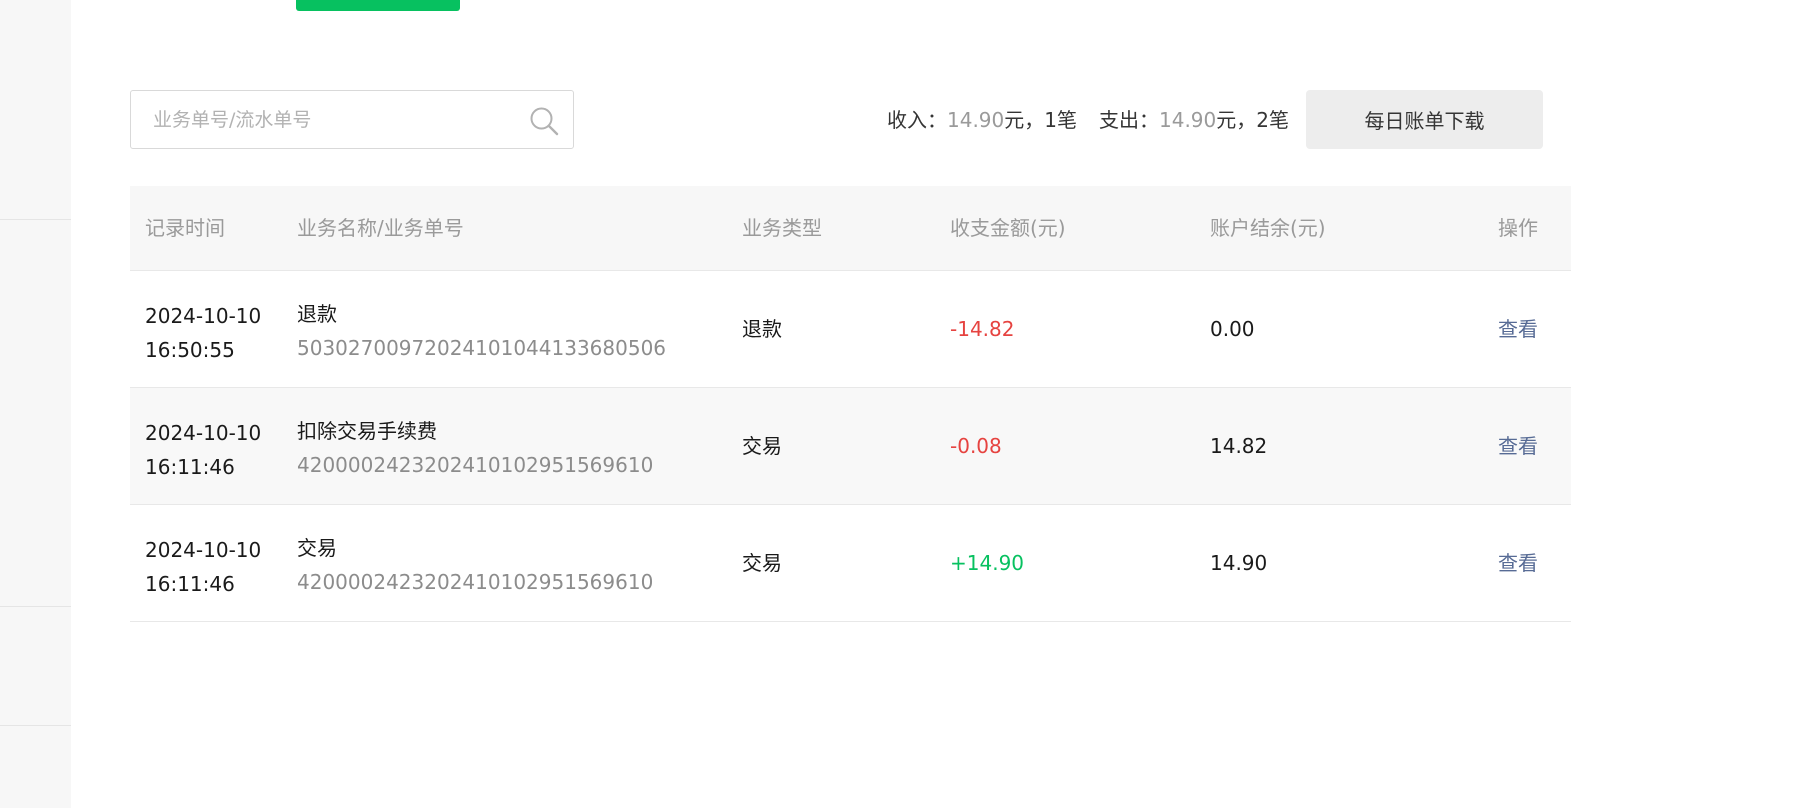 The image size is (1819, 808). Describe the element at coordinates (976, 120) in the screenshot. I see `income-amount: 14.90` at that location.